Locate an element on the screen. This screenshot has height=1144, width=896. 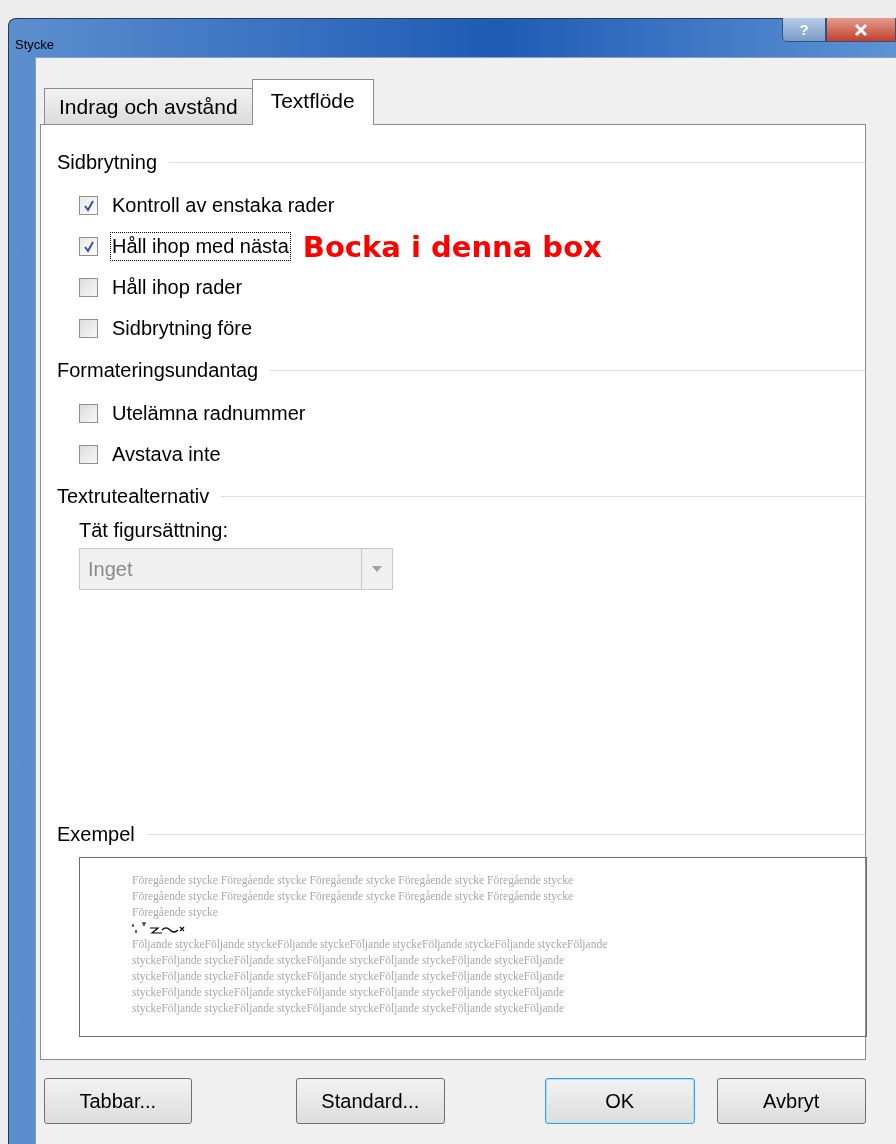
checkbox-label: Sidbrytning före is located at coordinates (182, 328).